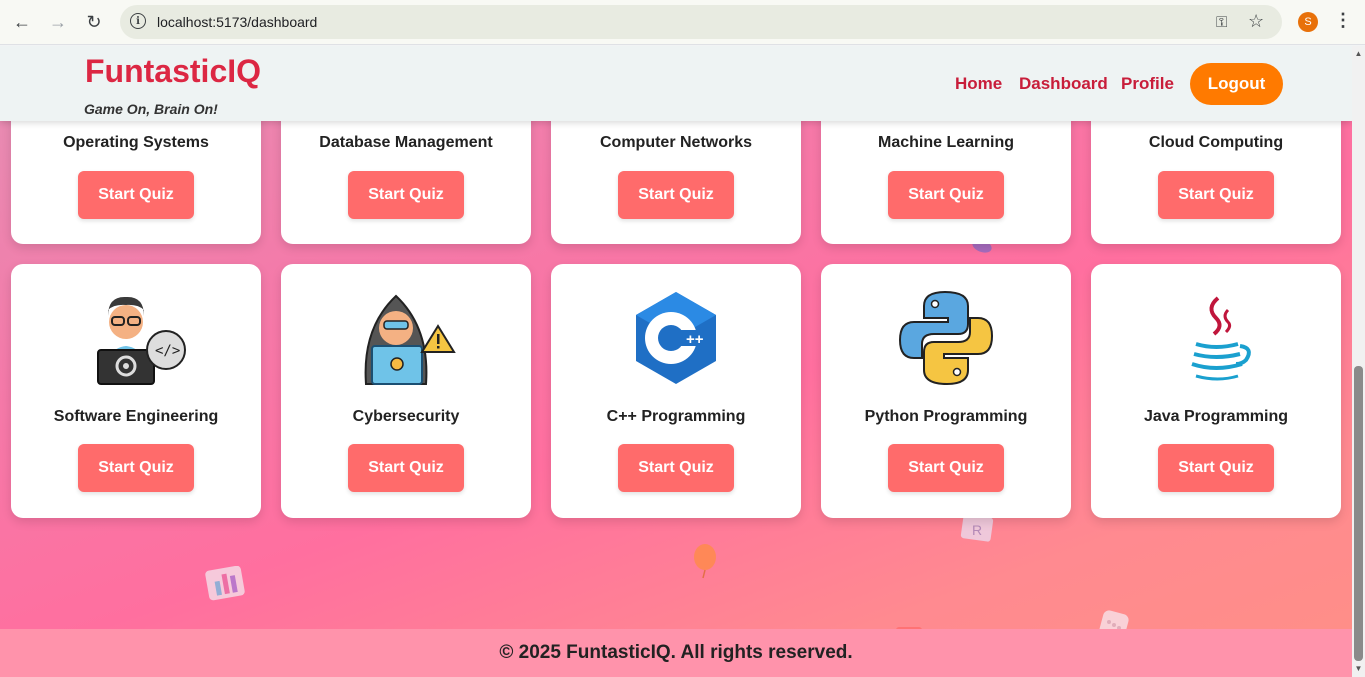 The width and height of the screenshot is (1365, 677). What do you see at coordinates (410, 339) in the screenshot?
I see `hacker-icon` at bounding box center [410, 339].